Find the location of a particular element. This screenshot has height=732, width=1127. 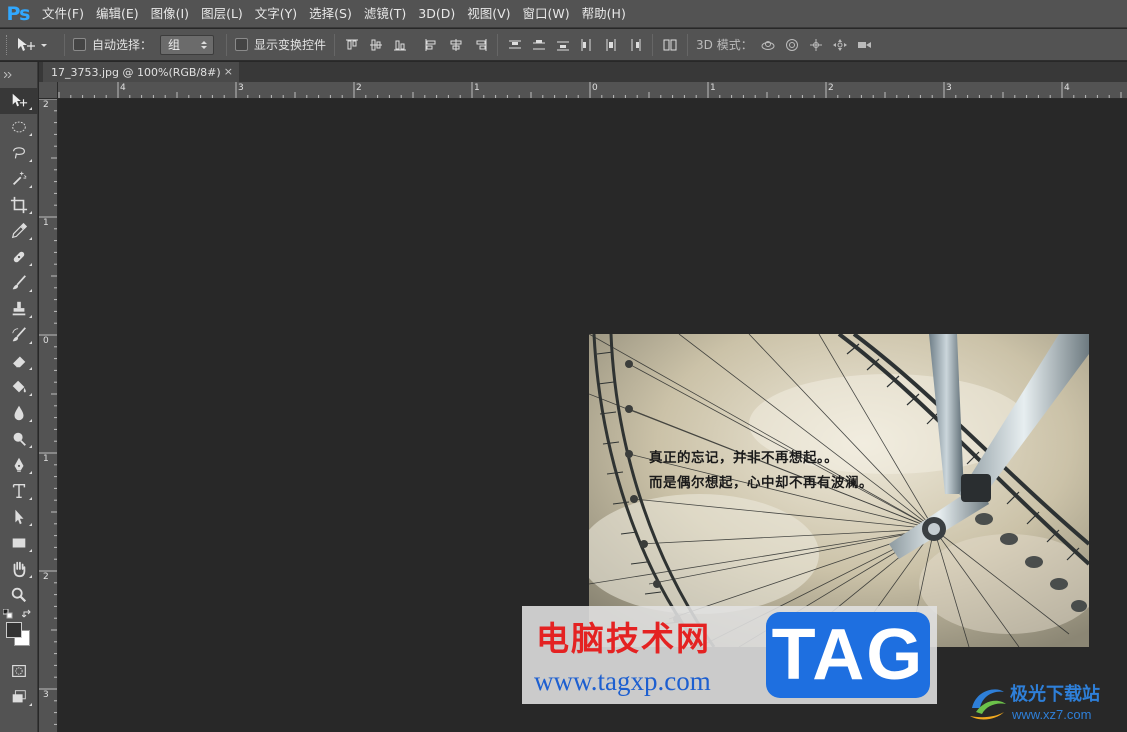

align-top-edges-icon is located at coordinates (352, 45).